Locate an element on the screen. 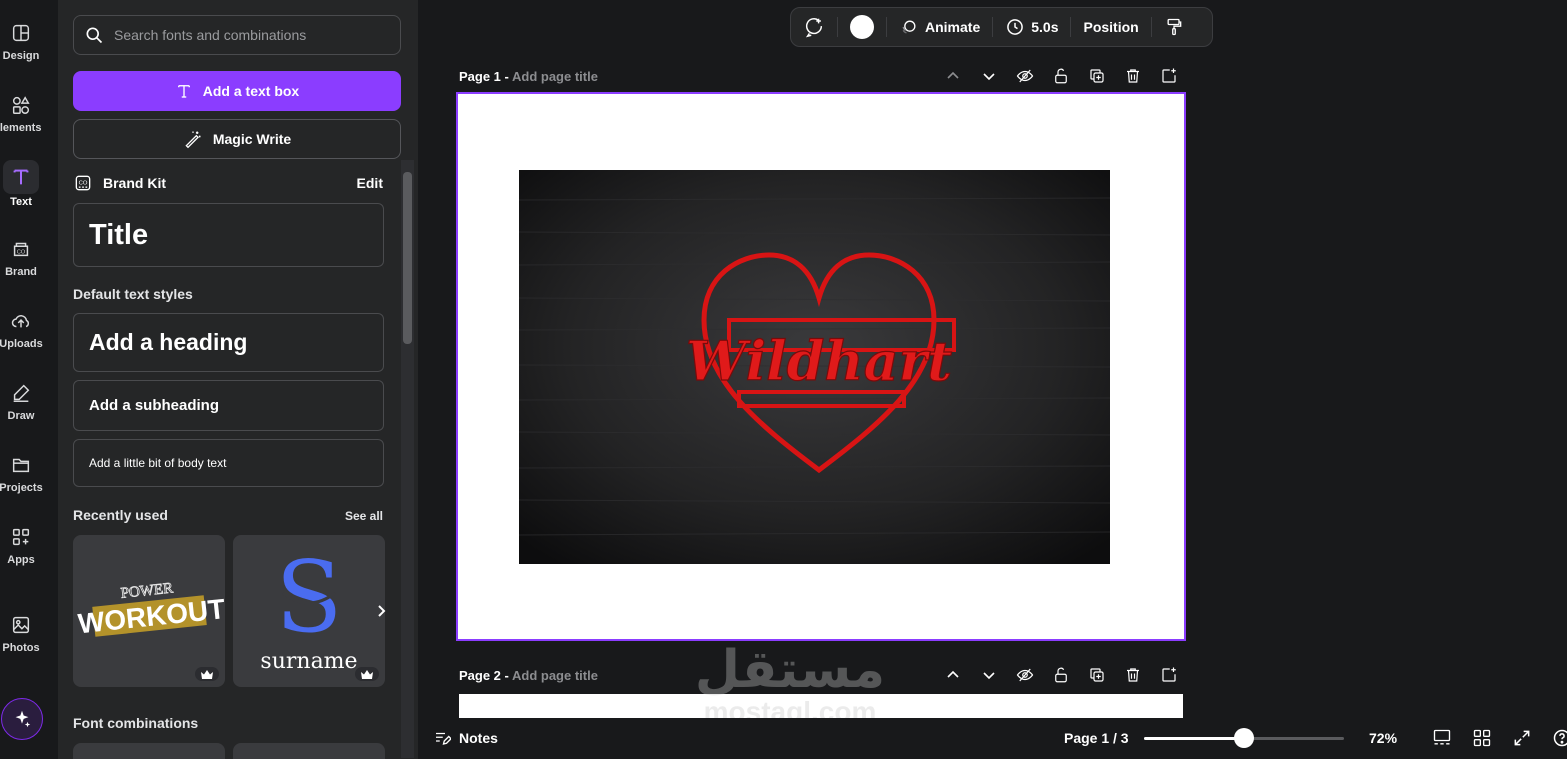  page-2-header: Page 2 - Add page title is located at coordinates (528, 675).